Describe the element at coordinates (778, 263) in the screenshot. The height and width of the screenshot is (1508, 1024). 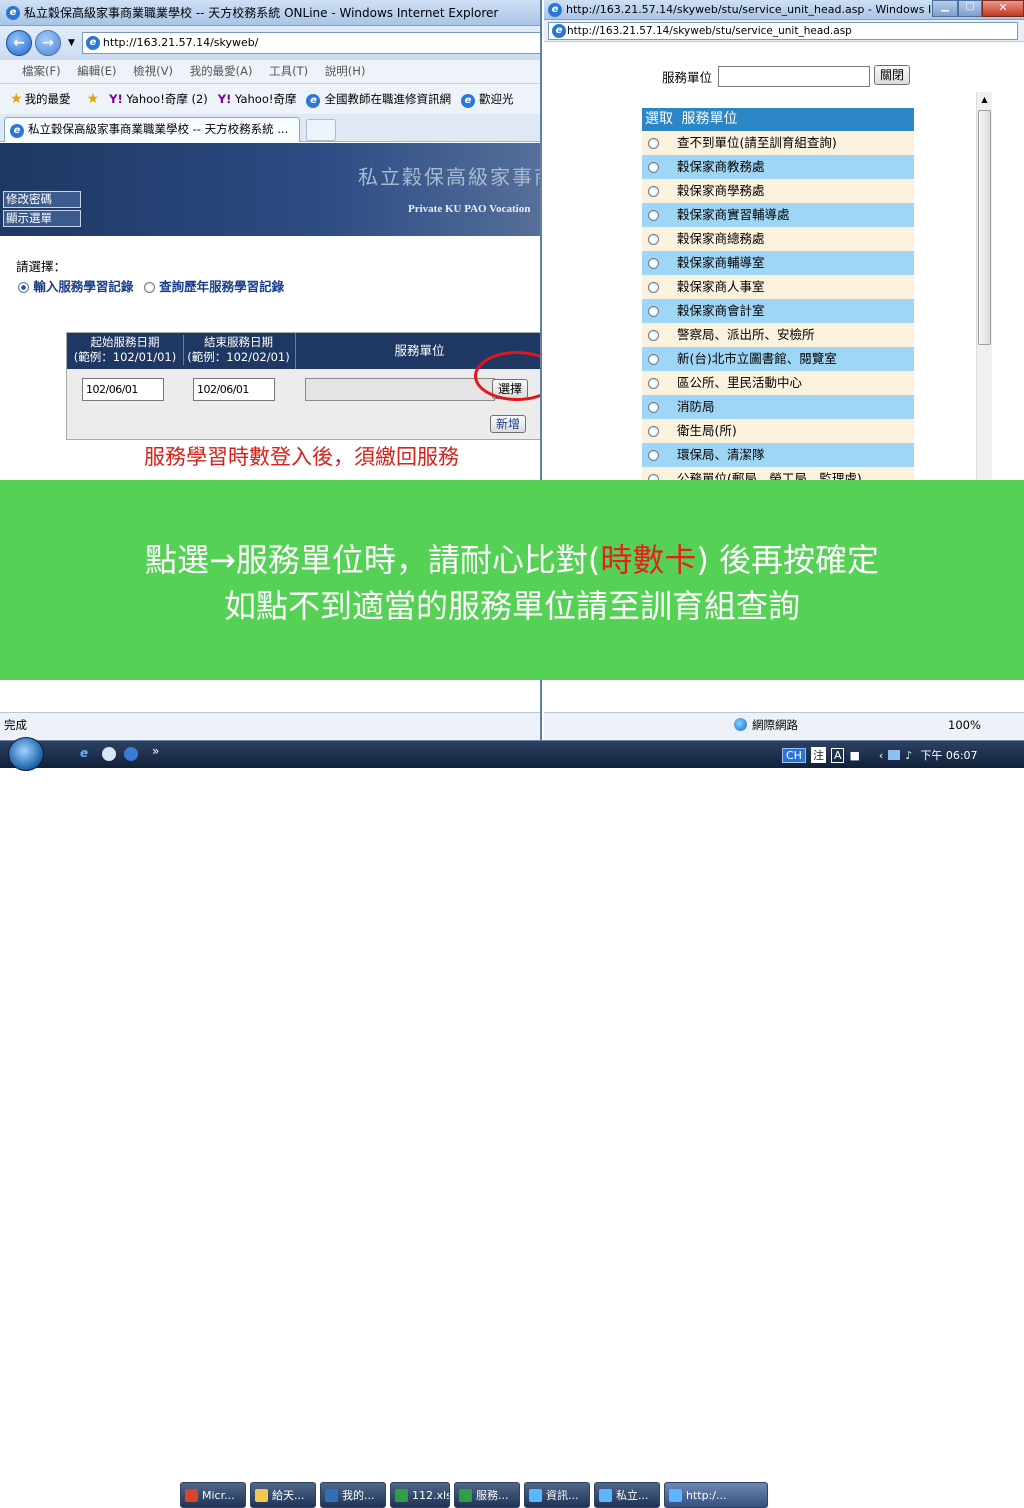
I see `unit-row: 穀保家商輔導室` at that location.